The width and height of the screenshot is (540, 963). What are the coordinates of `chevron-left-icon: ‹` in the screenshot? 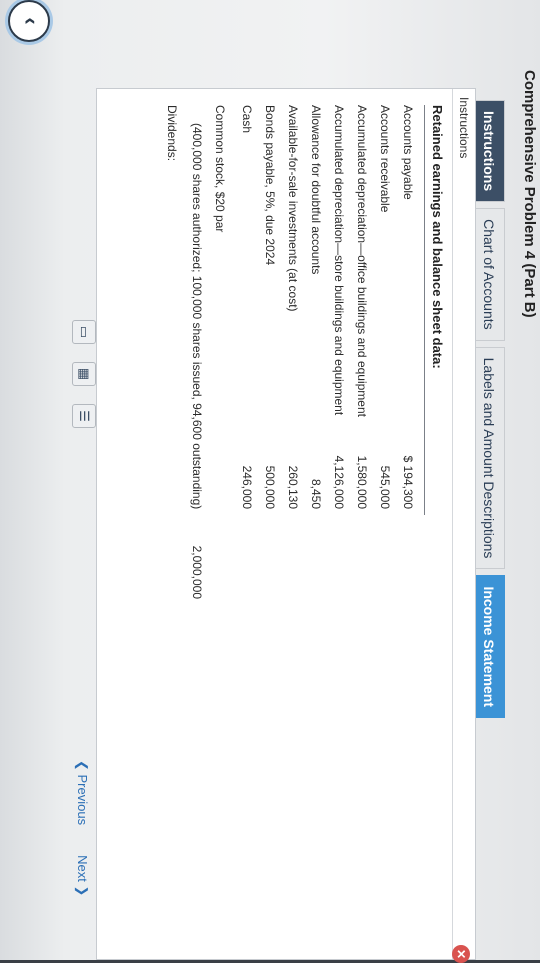 It's located at (29, 21).